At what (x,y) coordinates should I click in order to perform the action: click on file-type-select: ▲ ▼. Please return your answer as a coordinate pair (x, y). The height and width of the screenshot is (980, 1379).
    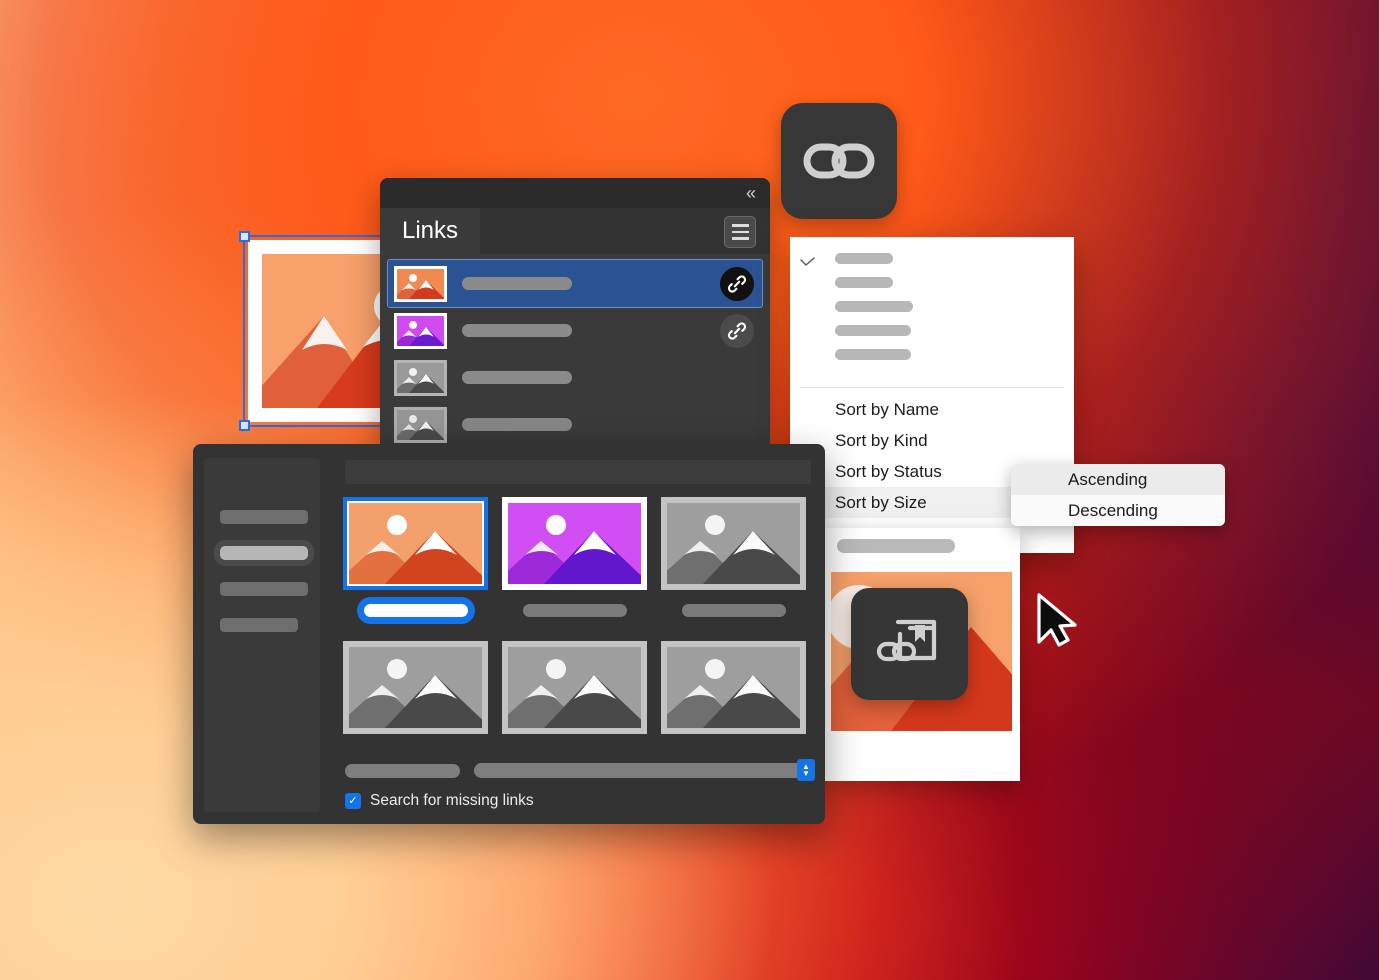
    Looking at the image, I should click on (644, 770).